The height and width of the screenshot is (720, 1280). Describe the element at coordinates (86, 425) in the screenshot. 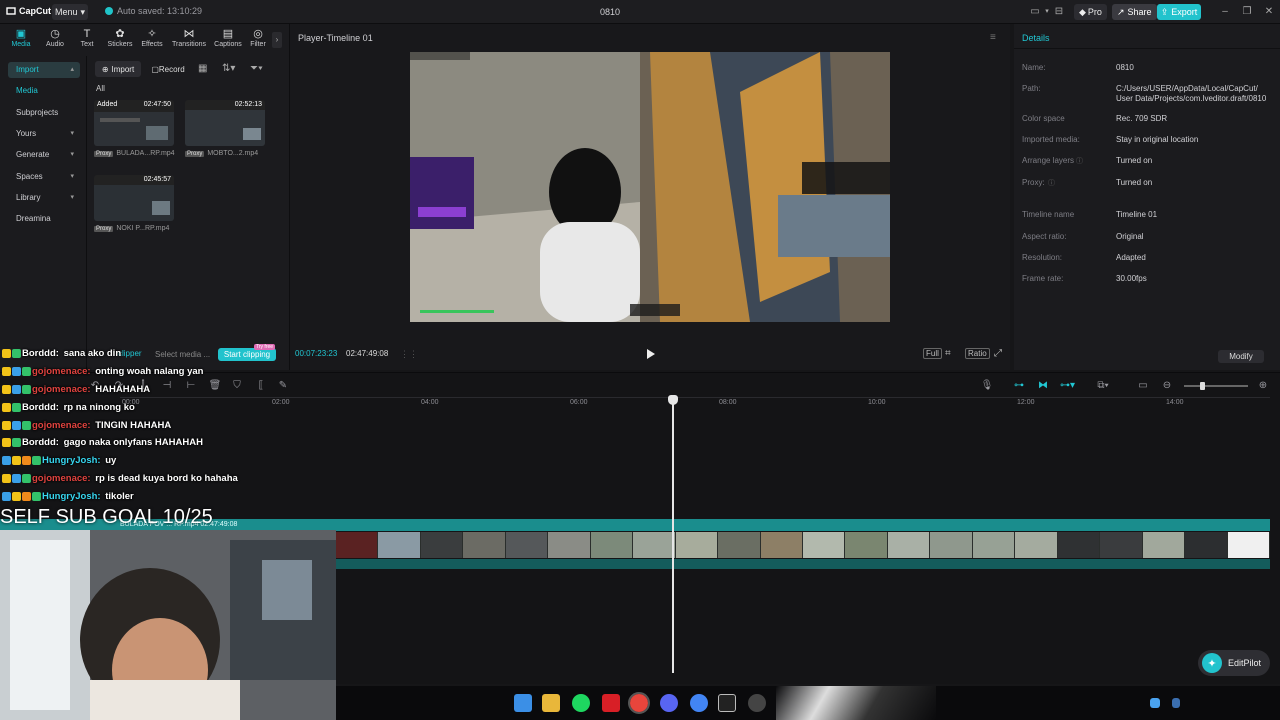

I see `chat-message: gojomenace: TINGIN HAHAHA` at that location.